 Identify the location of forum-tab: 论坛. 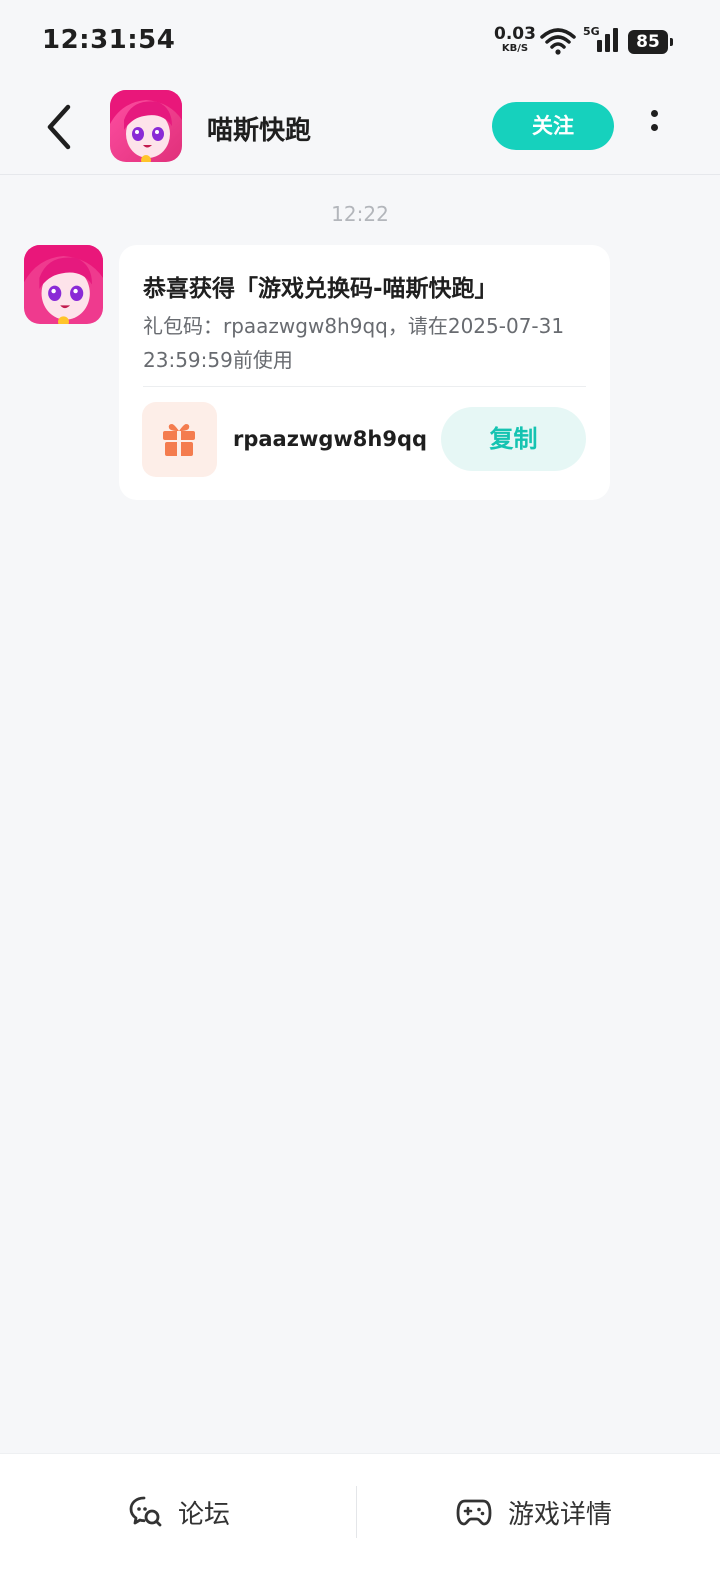
(179, 1512).